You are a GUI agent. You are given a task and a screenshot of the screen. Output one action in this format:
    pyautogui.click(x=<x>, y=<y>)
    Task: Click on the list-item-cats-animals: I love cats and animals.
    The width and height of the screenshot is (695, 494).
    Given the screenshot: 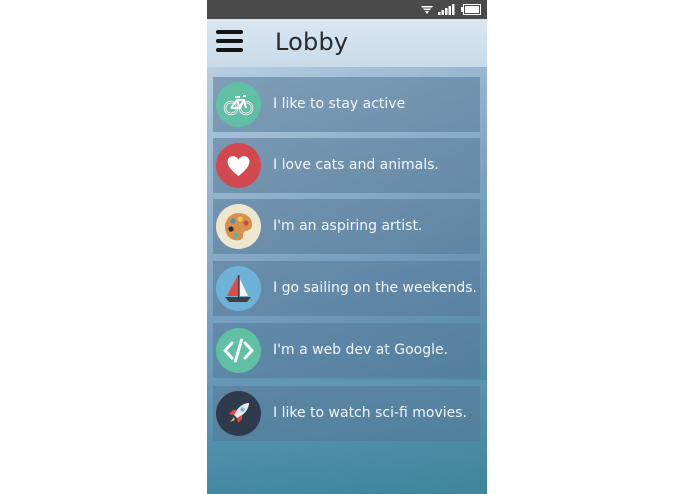 What is the action you would take?
    pyautogui.click(x=346, y=165)
    